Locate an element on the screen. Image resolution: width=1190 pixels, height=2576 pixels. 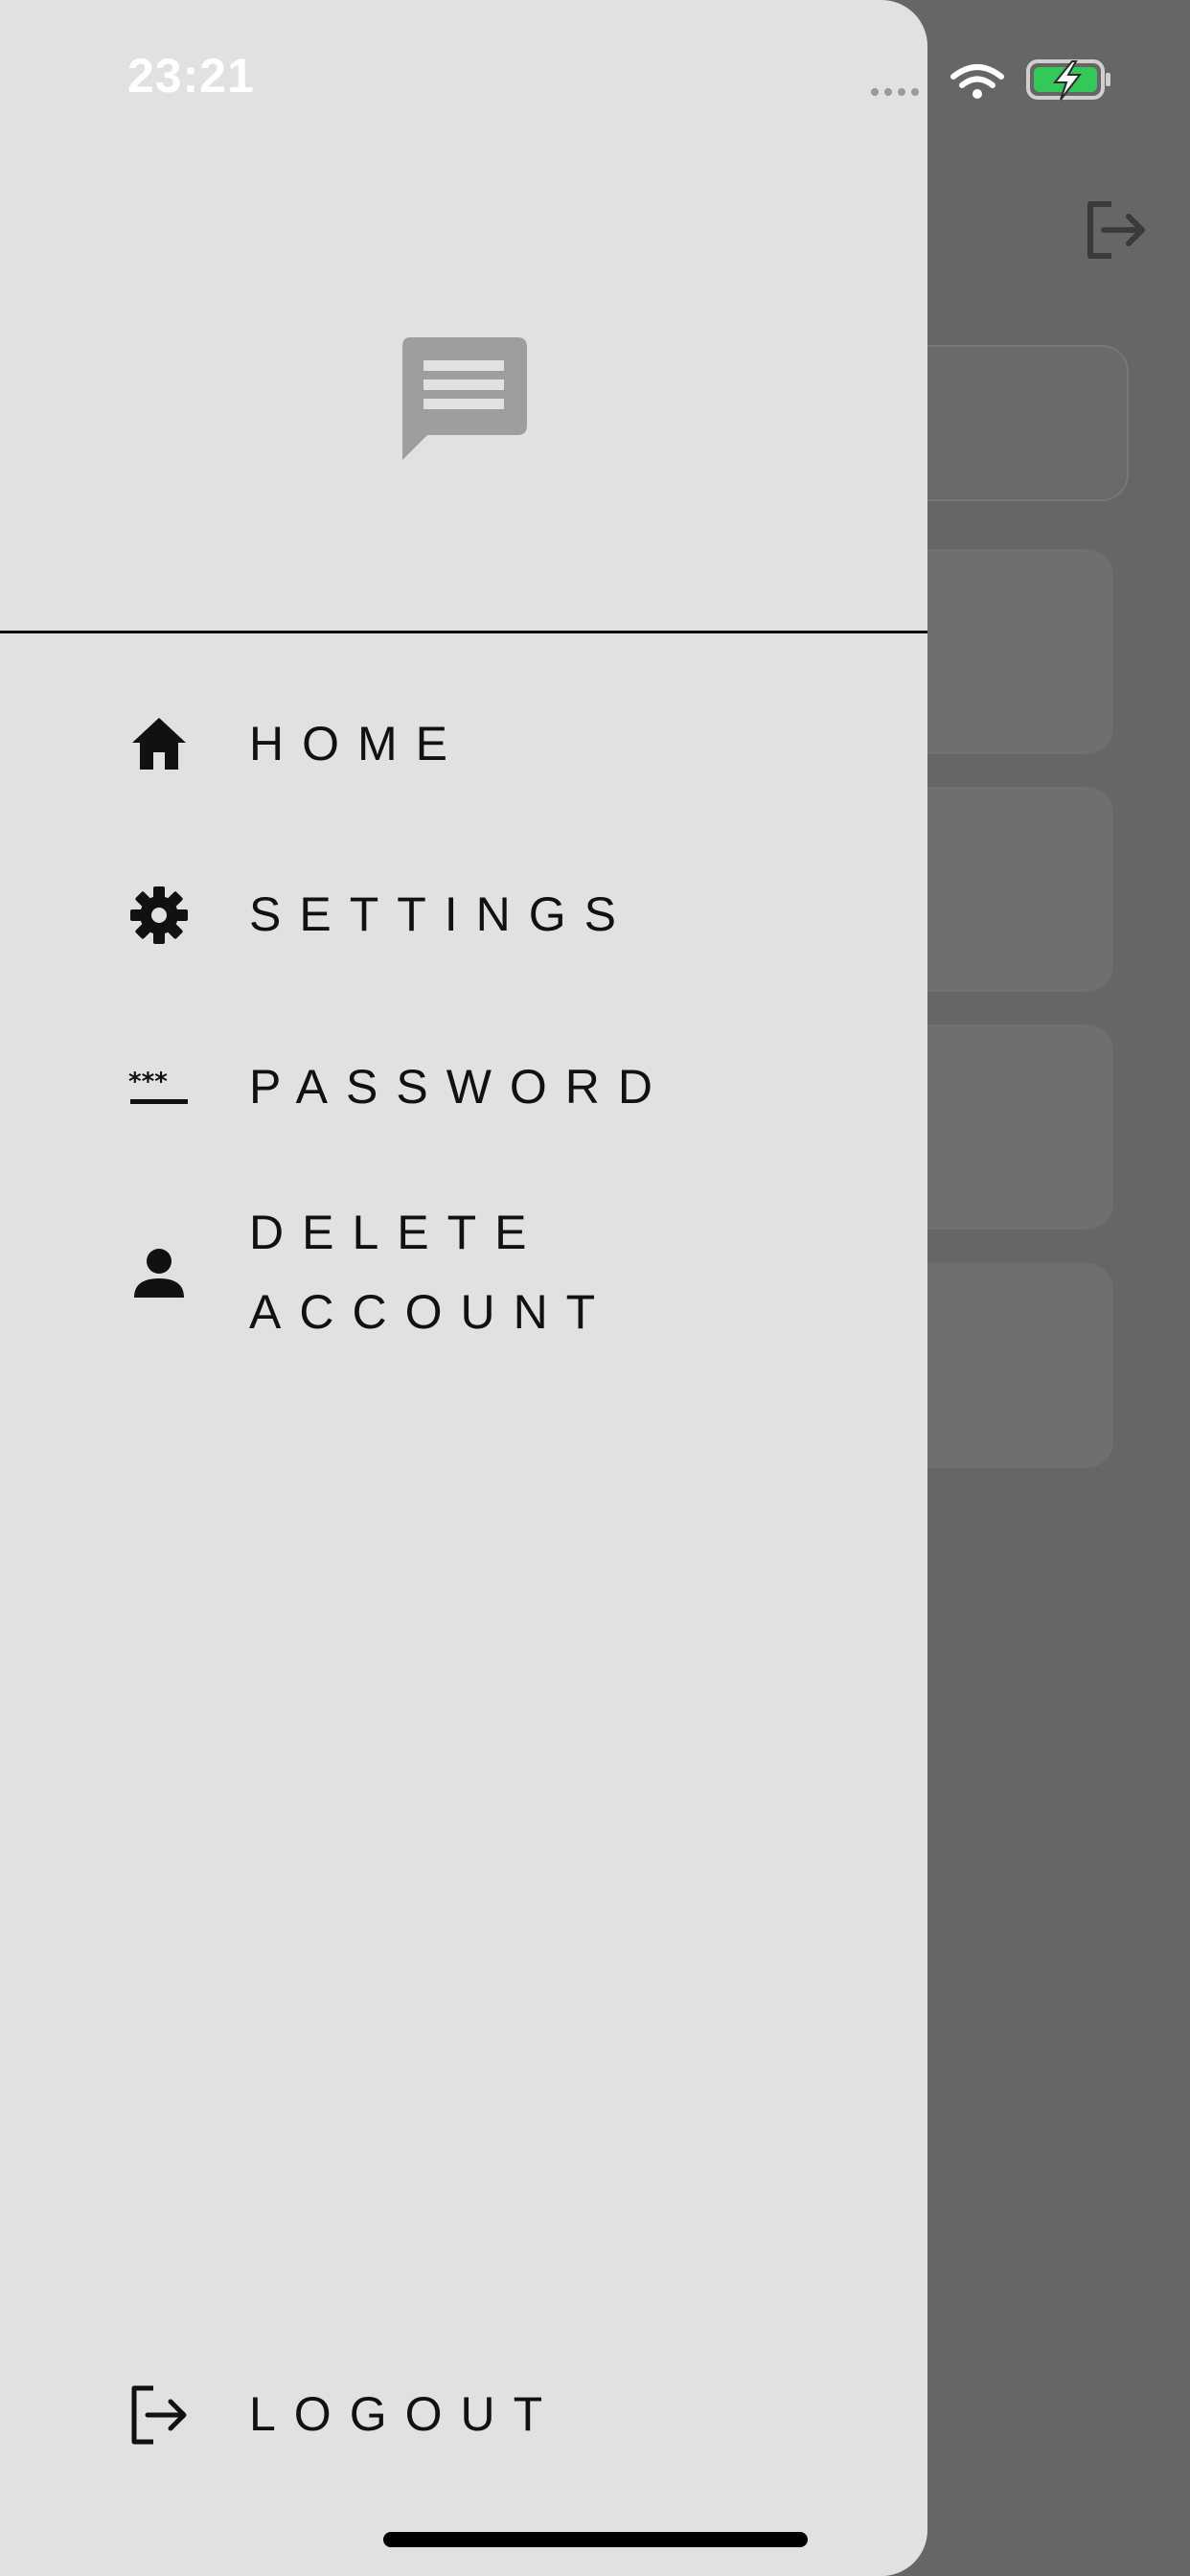
menu-item-label-line1: DELETE is located at coordinates (397, 1232).